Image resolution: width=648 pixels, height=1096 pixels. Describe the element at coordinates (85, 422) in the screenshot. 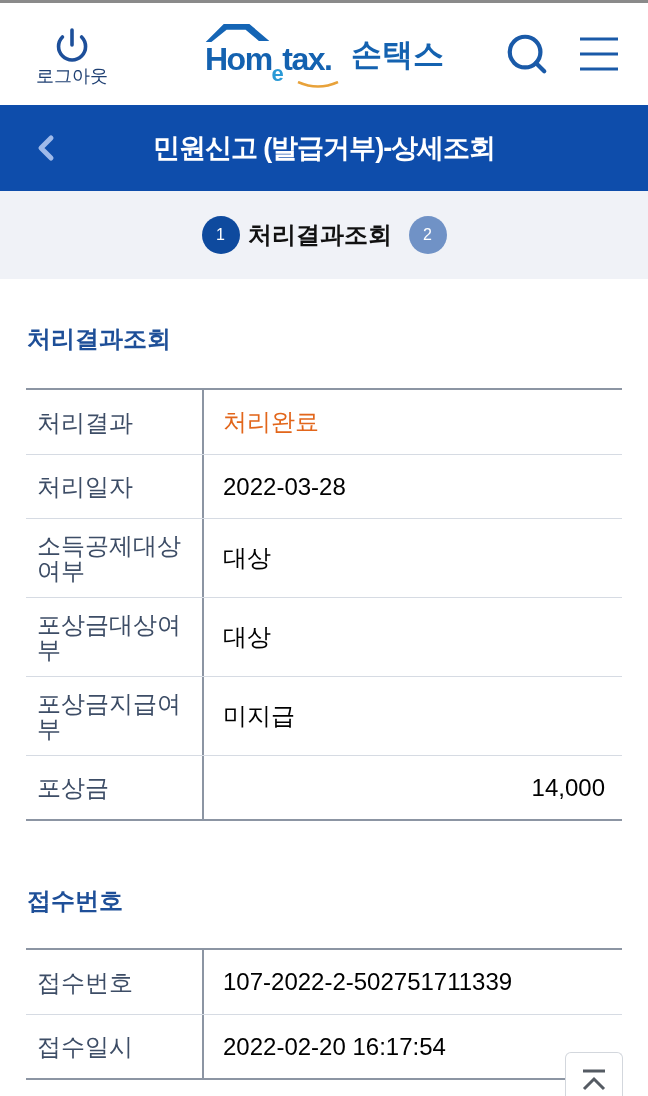

I see `row-label: 처리결과` at that location.